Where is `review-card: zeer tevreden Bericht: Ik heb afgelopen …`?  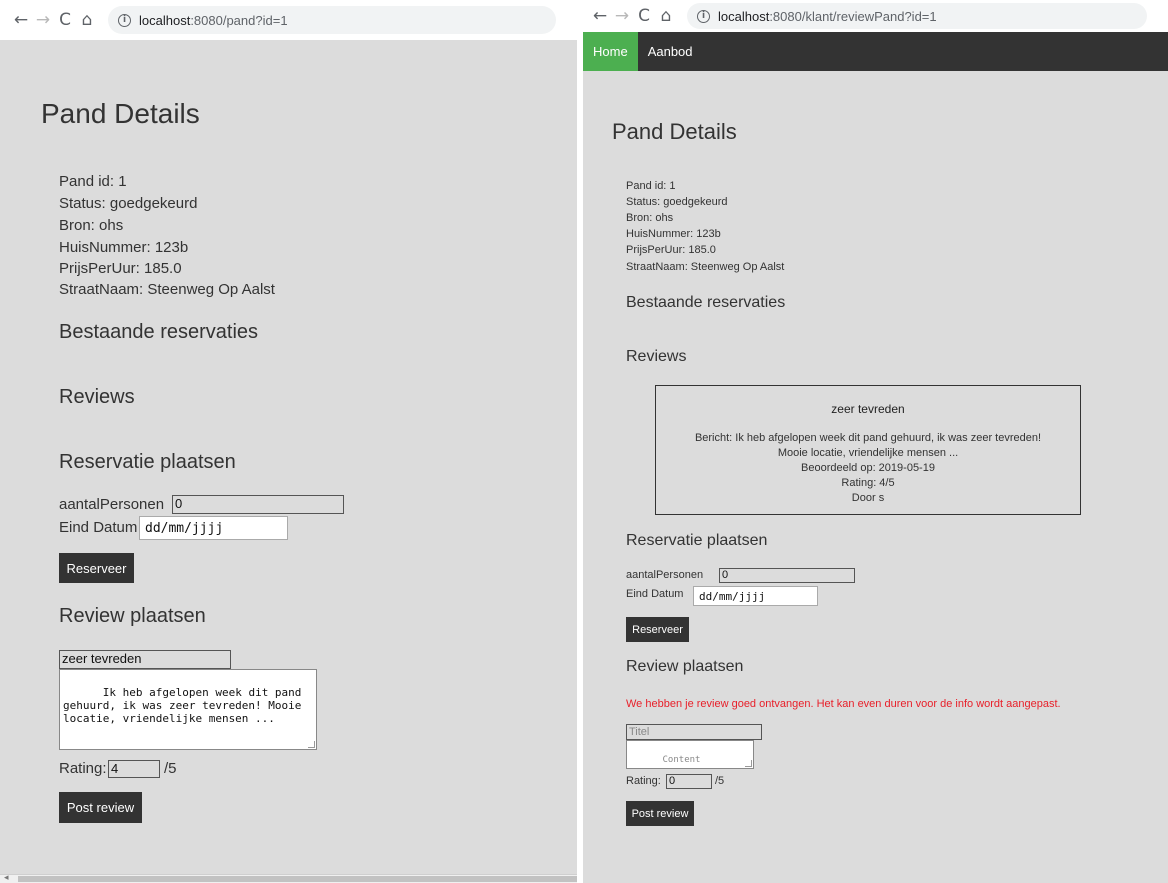
review-card: zeer tevreden Bericht: Ik heb afgelopen … is located at coordinates (868, 450).